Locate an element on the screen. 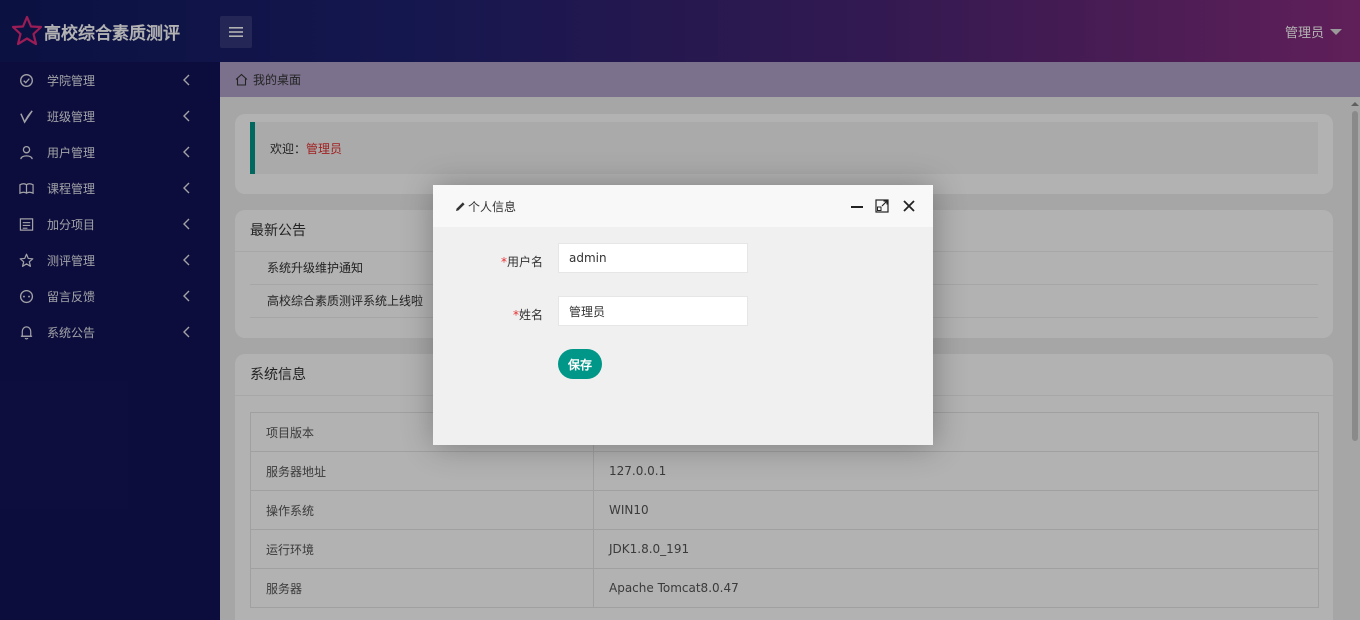 The image size is (1360, 620). username-label-text: 用户名 is located at coordinates (524, 262).